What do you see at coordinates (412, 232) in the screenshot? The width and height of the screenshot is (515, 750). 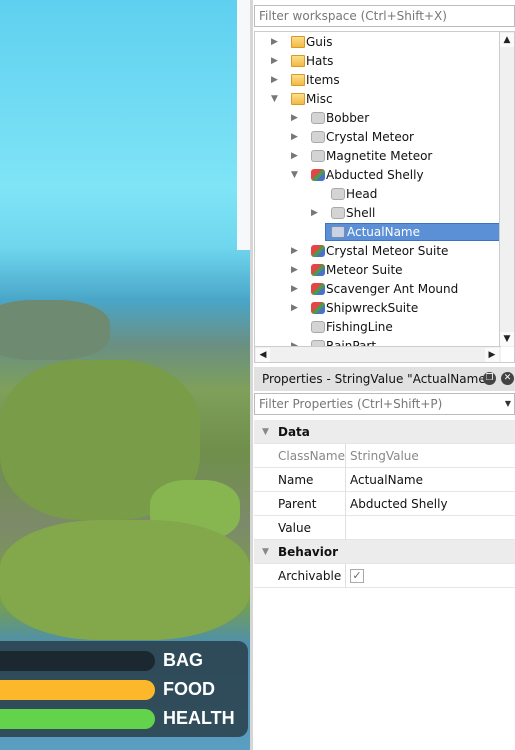 I see `tree-item-label: ActualName` at bounding box center [412, 232].